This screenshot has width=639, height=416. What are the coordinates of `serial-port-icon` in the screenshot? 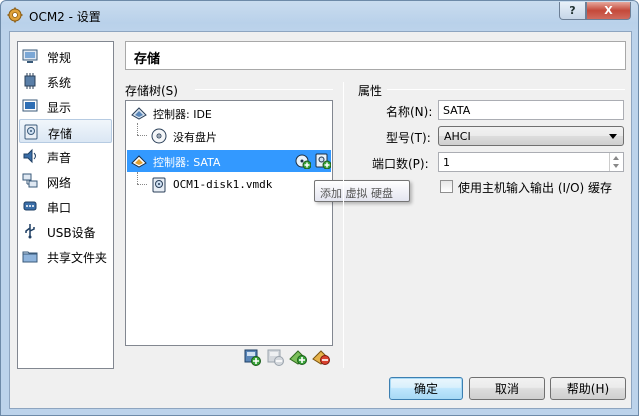 It's located at (30, 206).